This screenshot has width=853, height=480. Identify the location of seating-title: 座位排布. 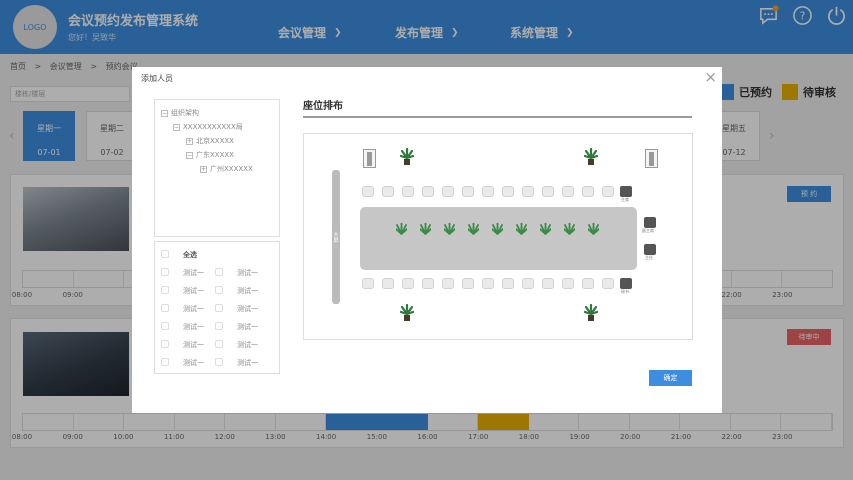
(323, 106).